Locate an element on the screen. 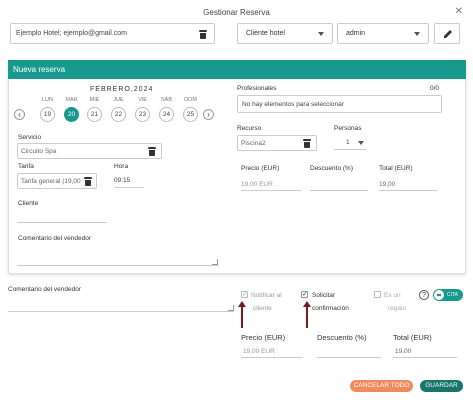 Image resolution: width=473 pixels, height=408 pixels. bottom-total-label: Total (EUR) is located at coordinates (412, 337).